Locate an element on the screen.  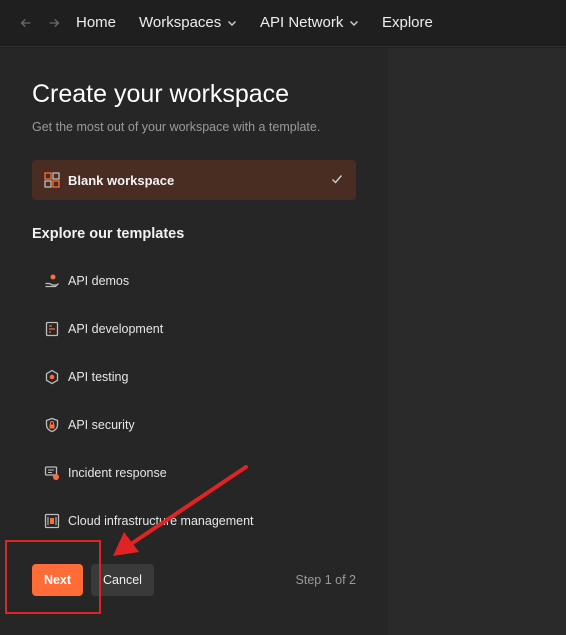
templates-heading: Explore our templates is located at coordinates (108, 234).